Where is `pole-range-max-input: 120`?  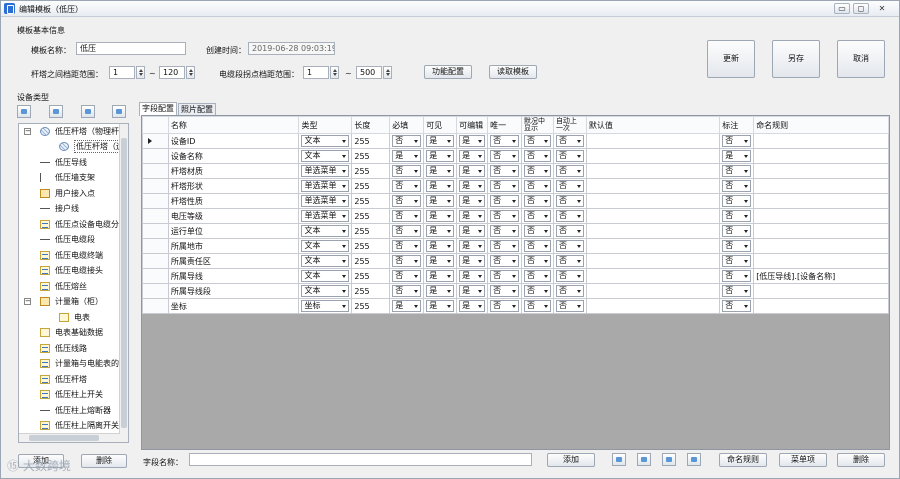
pole-range-max-input: 120 is located at coordinates (172, 72).